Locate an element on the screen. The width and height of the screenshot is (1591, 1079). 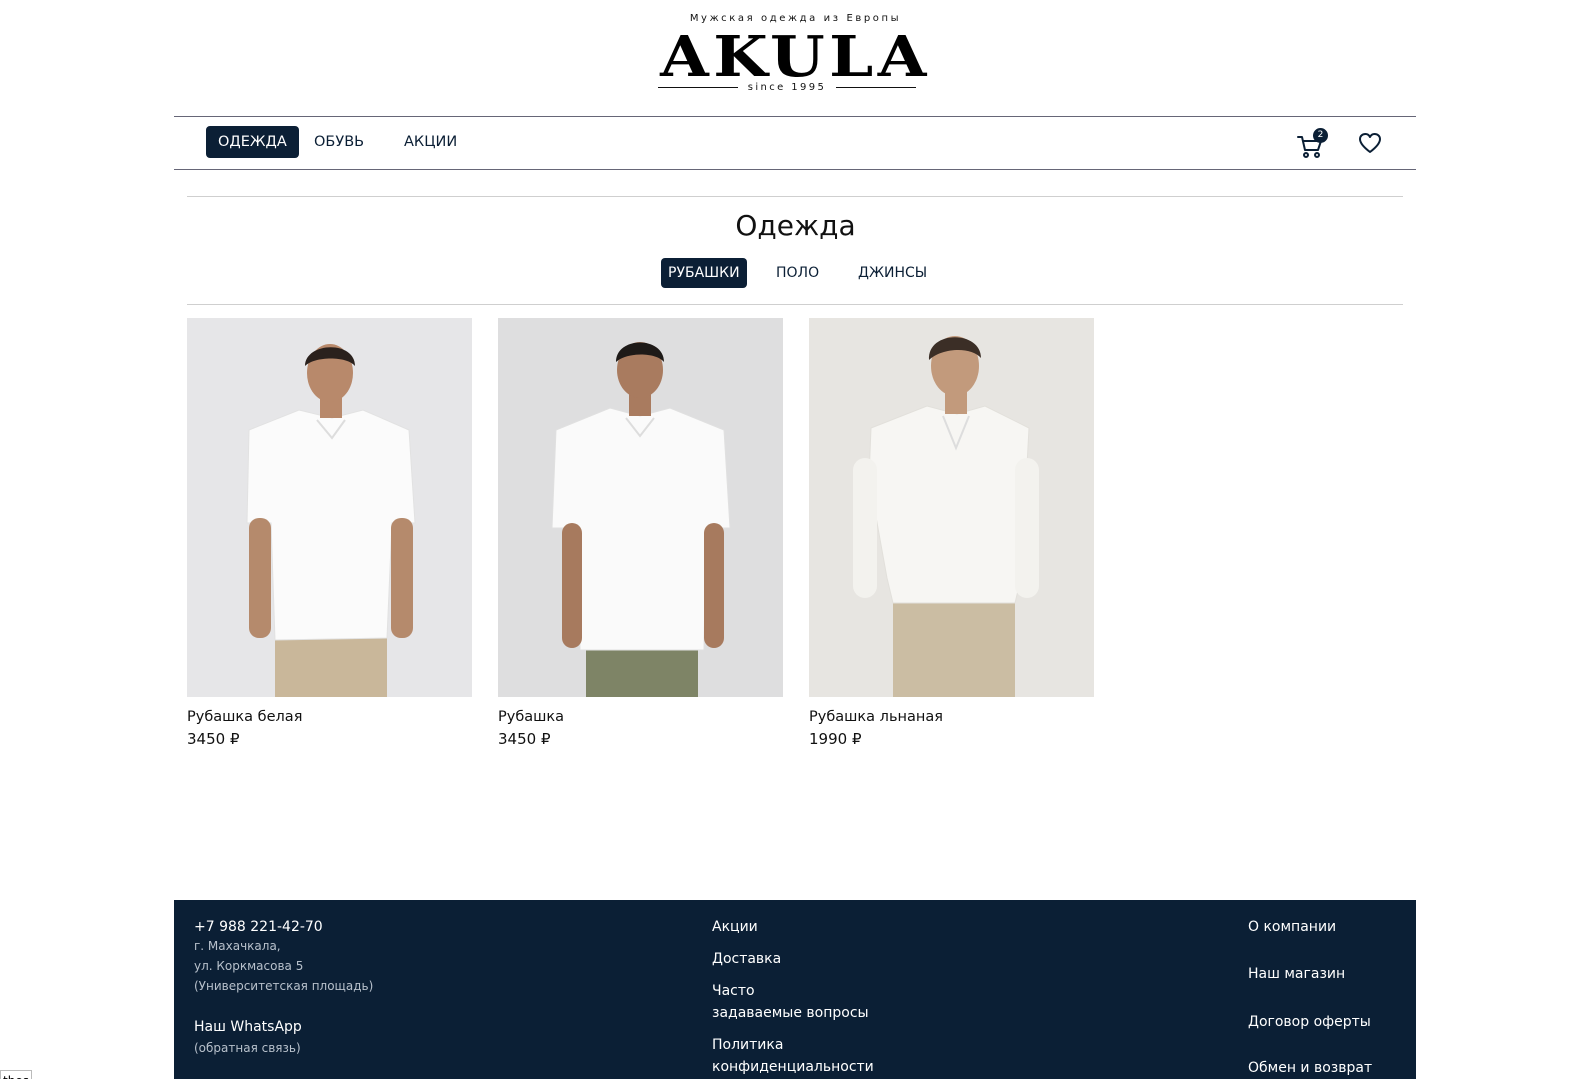
product-photo-shirt-white is located at coordinates (329, 507).